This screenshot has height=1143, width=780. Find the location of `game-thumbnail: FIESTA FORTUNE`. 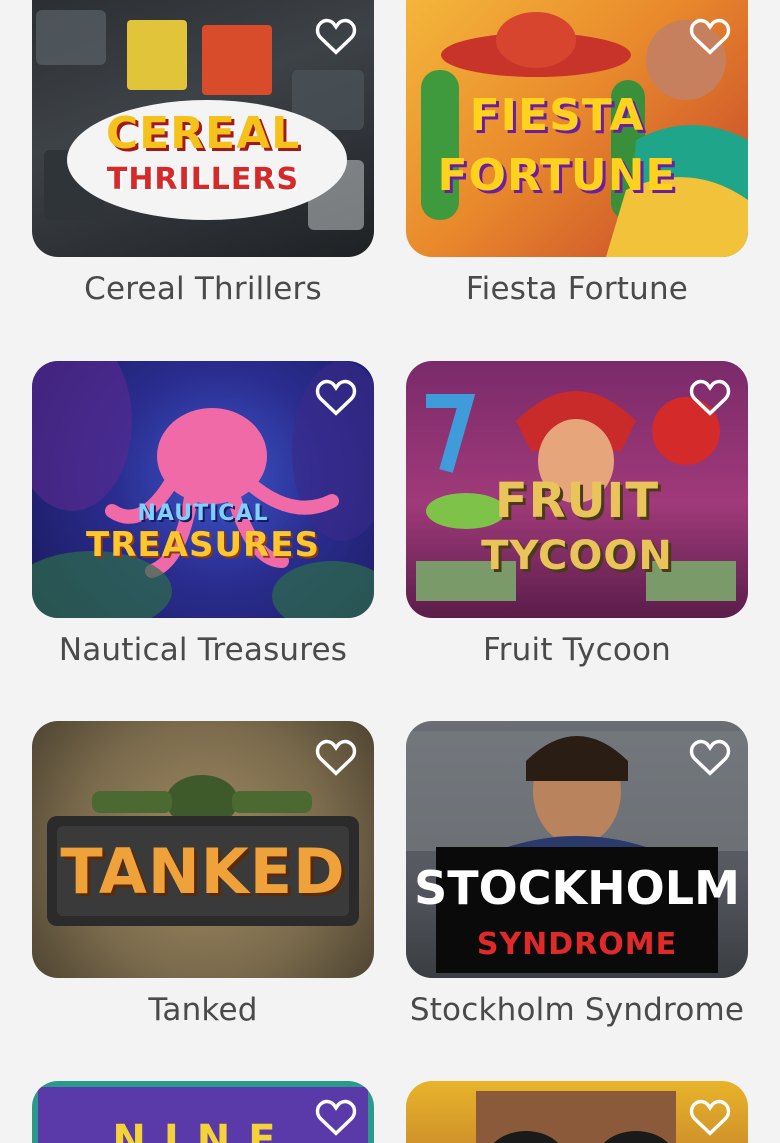

game-thumbnail: FIESTA FORTUNE is located at coordinates (577, 128).